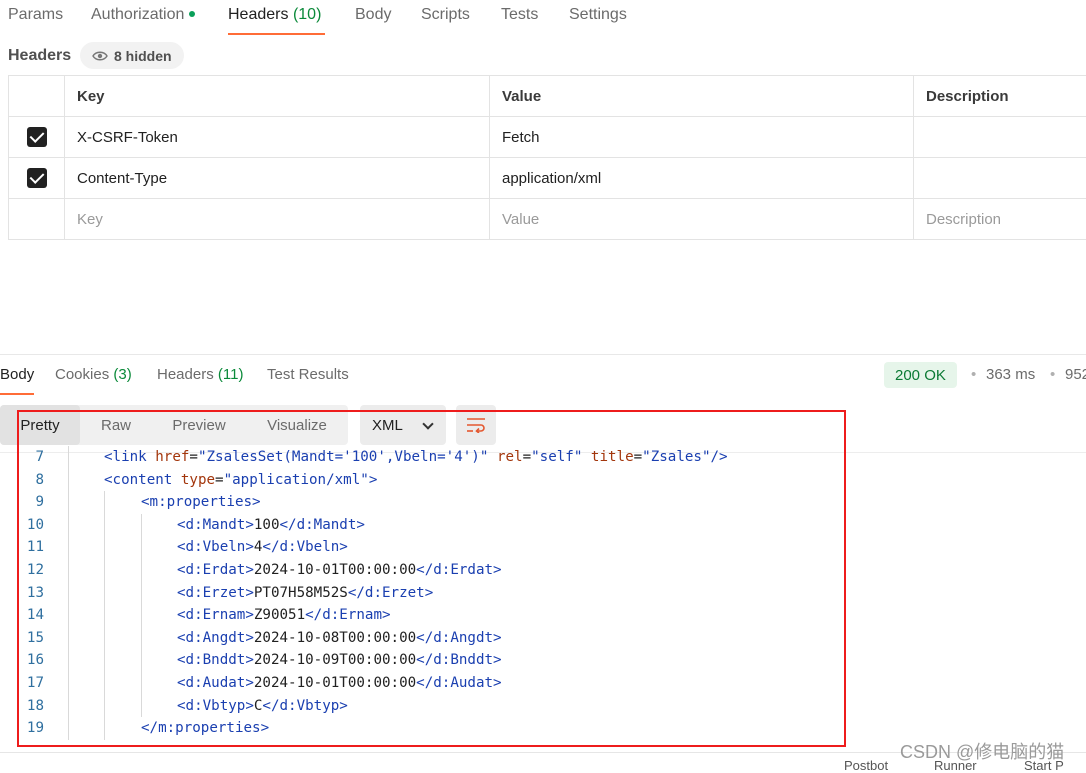 The height and width of the screenshot is (773, 1086). I want to click on response-time: 363 ms, so click(1010, 374).